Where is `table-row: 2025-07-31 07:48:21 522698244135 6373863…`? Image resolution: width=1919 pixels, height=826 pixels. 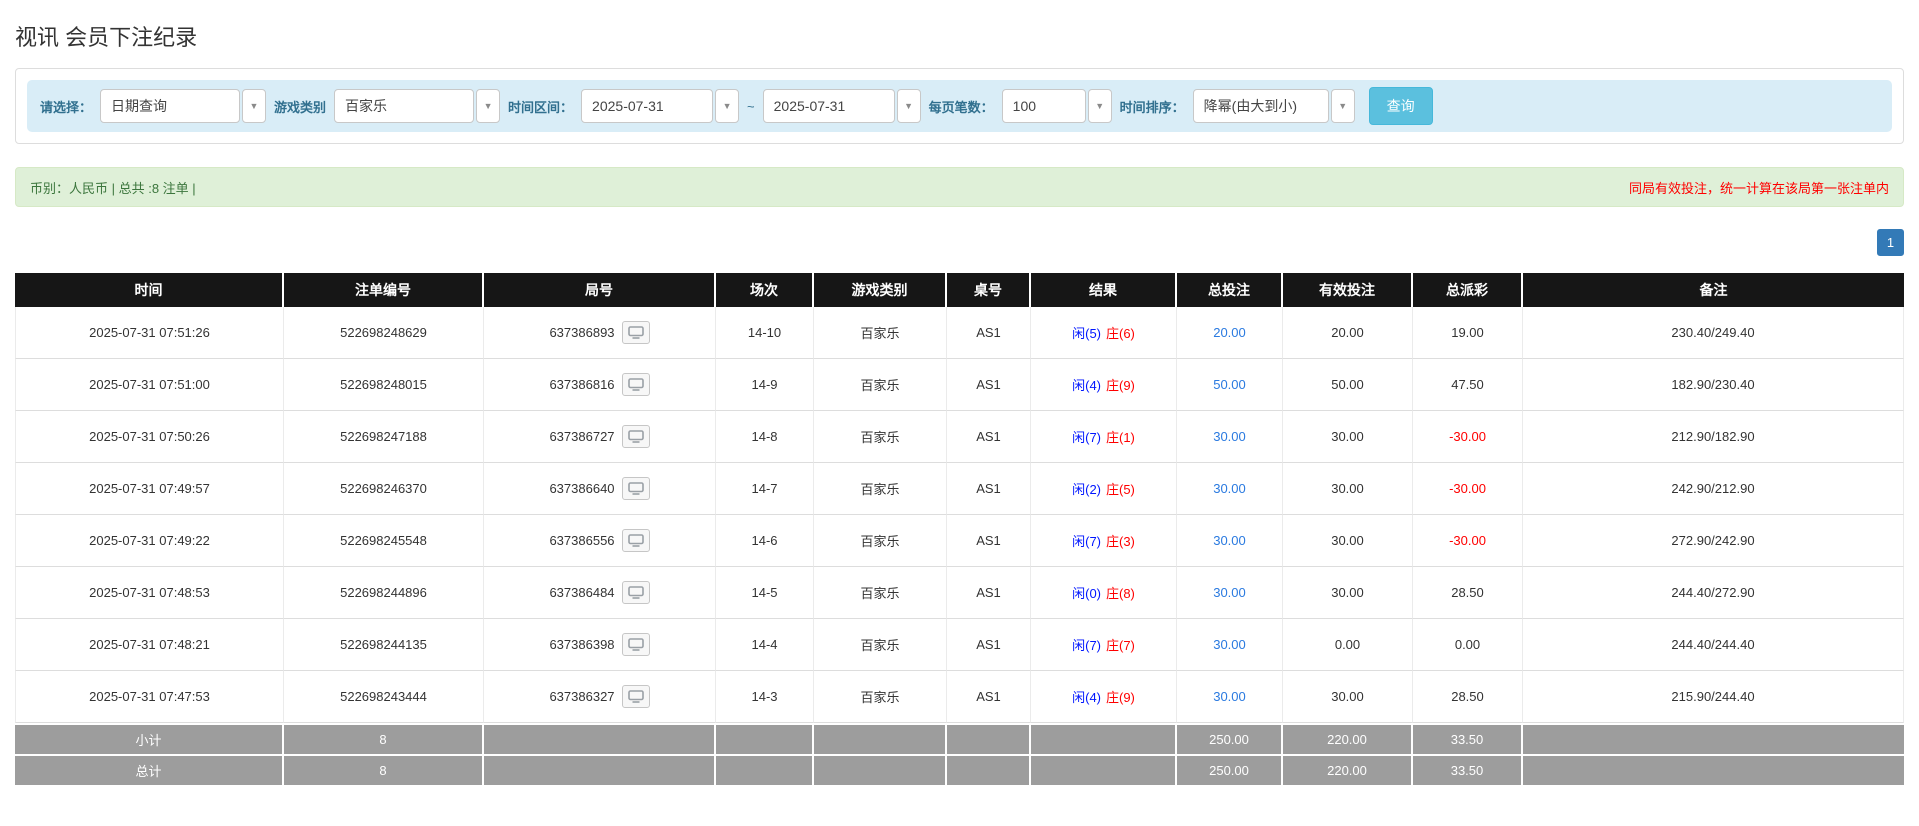 table-row: 2025-07-31 07:48:21 522698244135 6373863… is located at coordinates (959, 645).